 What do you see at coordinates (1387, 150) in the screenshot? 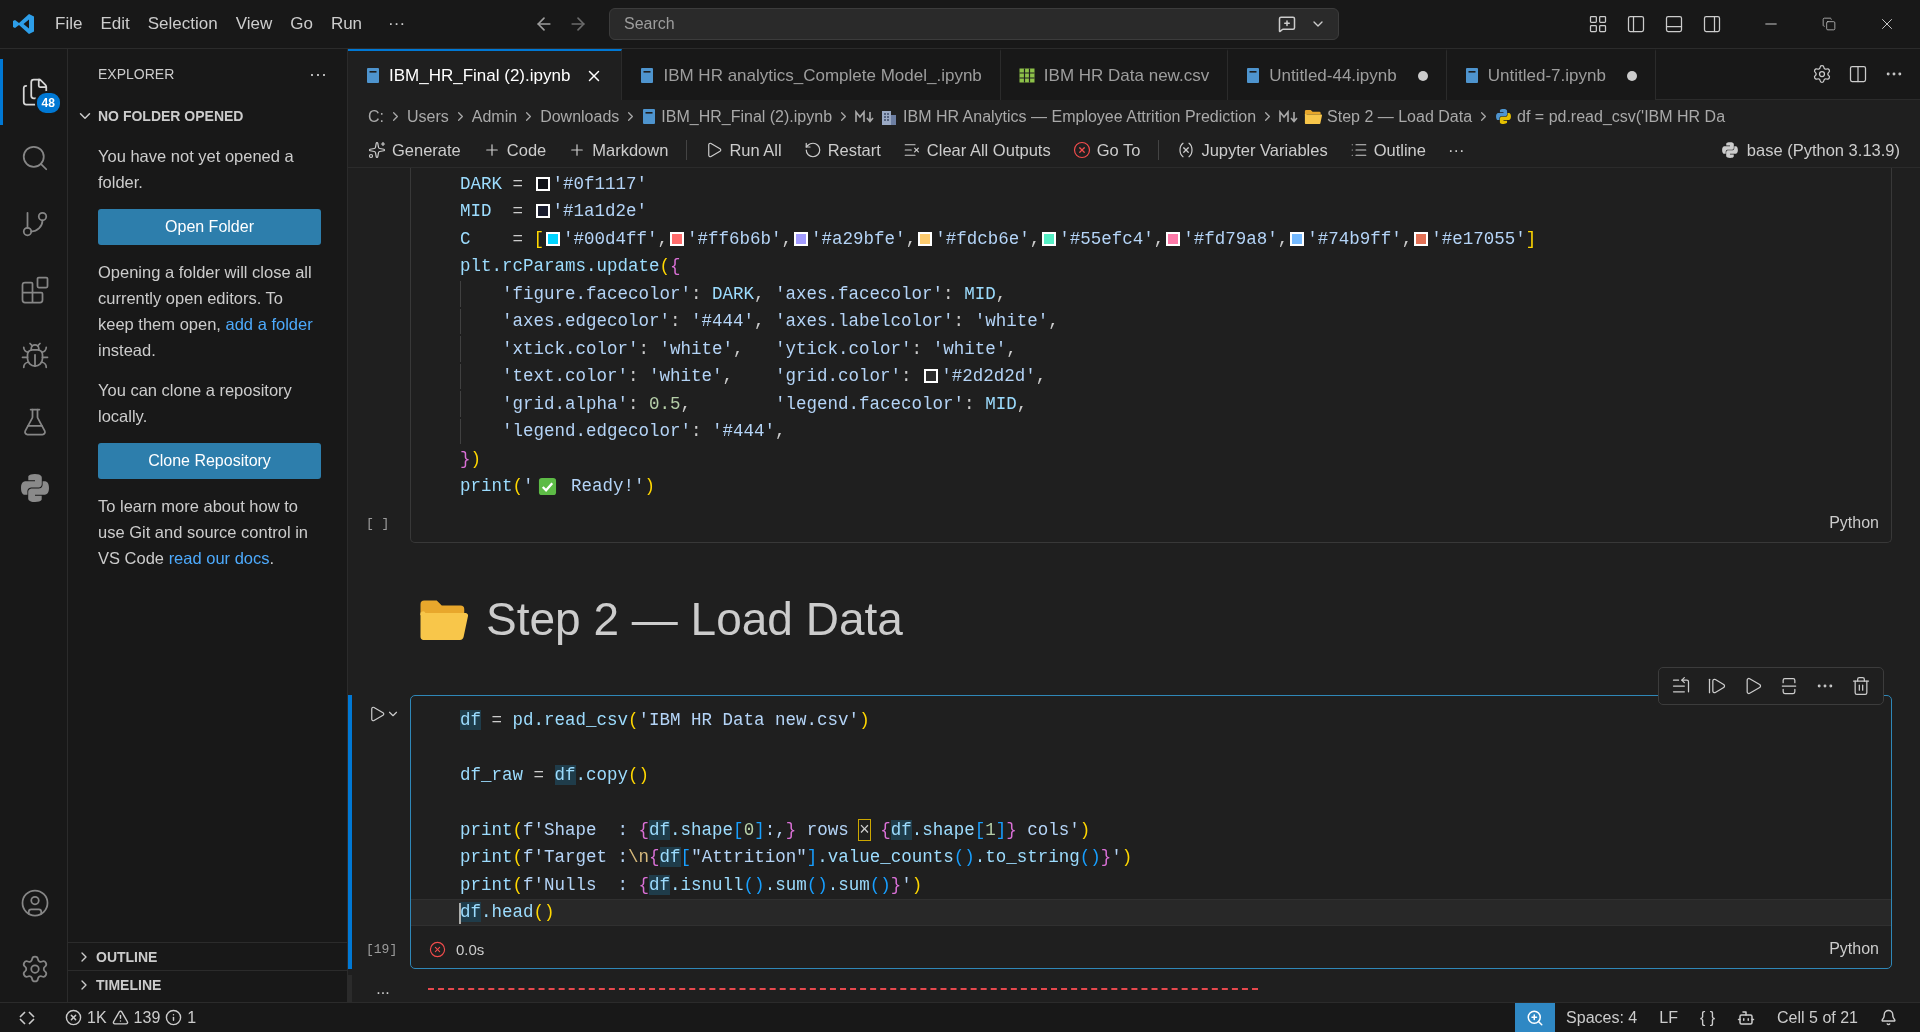
I see `toolbar-button: Outline` at bounding box center [1387, 150].